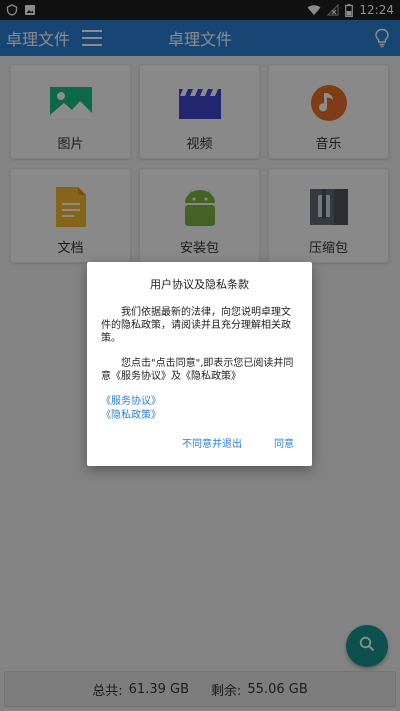  What do you see at coordinates (199, 416) in the screenshot?
I see `privacy-policy-link: 《隐私政策》` at bounding box center [199, 416].